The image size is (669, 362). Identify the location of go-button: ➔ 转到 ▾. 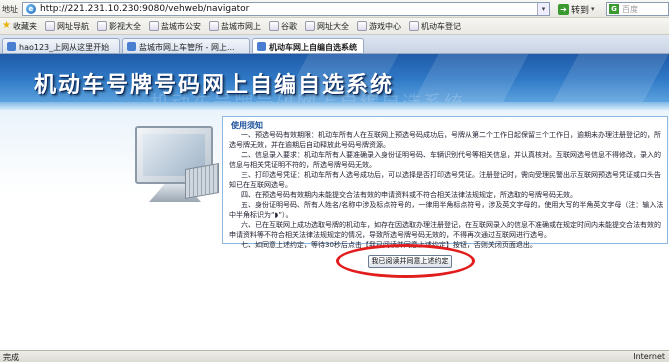
(576, 9).